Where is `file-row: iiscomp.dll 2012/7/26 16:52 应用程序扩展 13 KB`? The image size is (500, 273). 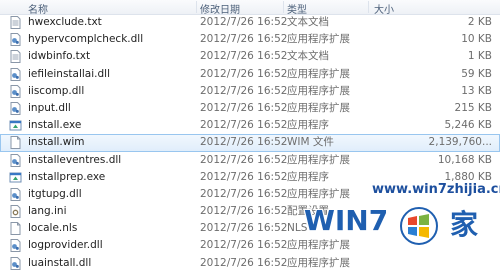
file-row: iiscomp.dll 2012/7/26 16:52 应用程序扩展 13 KB is located at coordinates (250, 91).